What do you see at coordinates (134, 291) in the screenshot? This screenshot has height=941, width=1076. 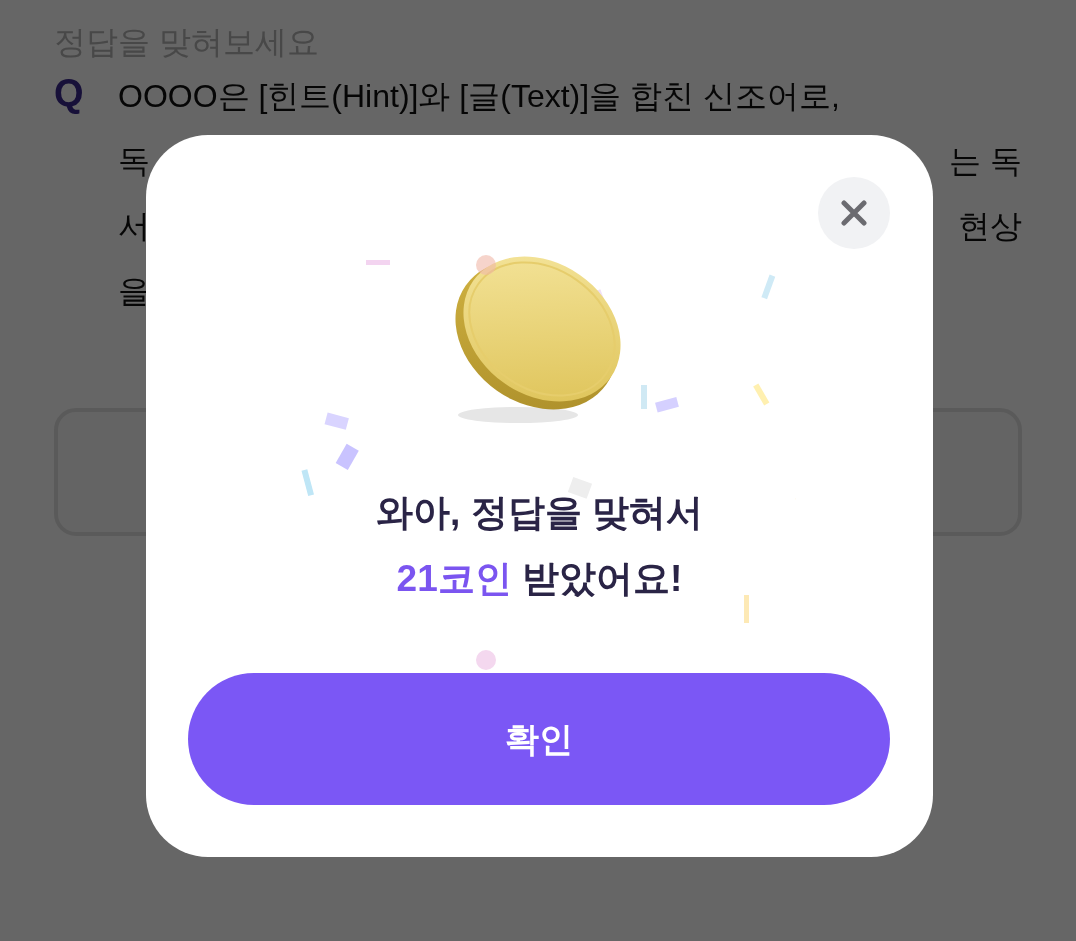 I see `question-text: 을` at bounding box center [134, 291].